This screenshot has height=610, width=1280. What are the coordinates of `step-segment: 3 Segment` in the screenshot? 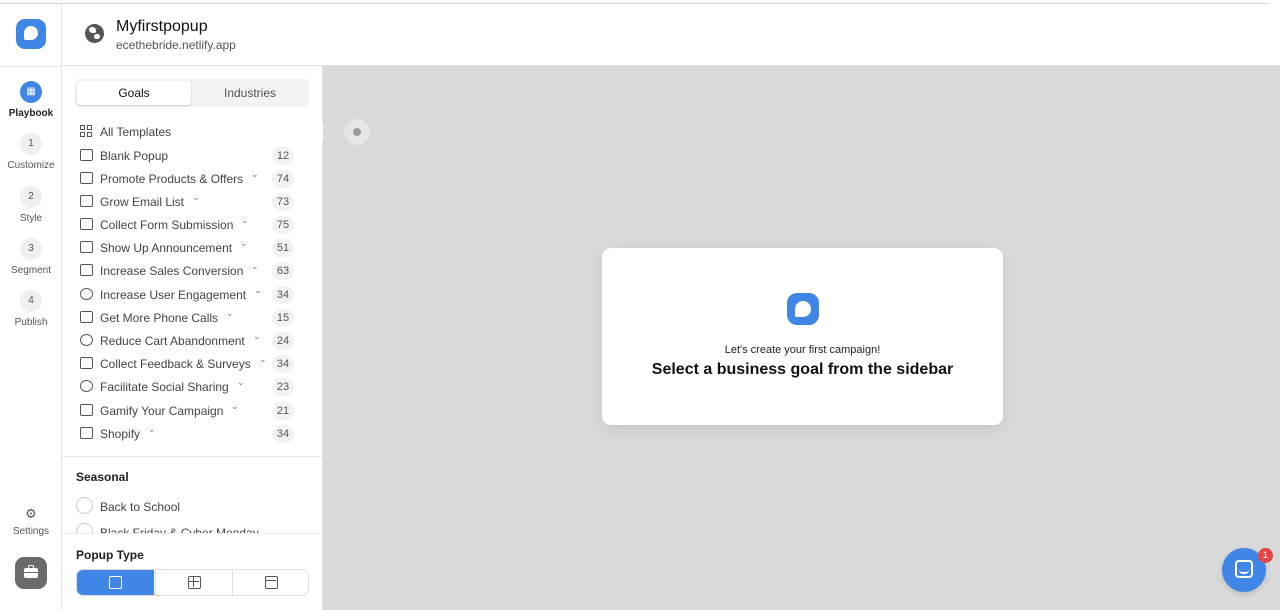 It's located at (31, 257).